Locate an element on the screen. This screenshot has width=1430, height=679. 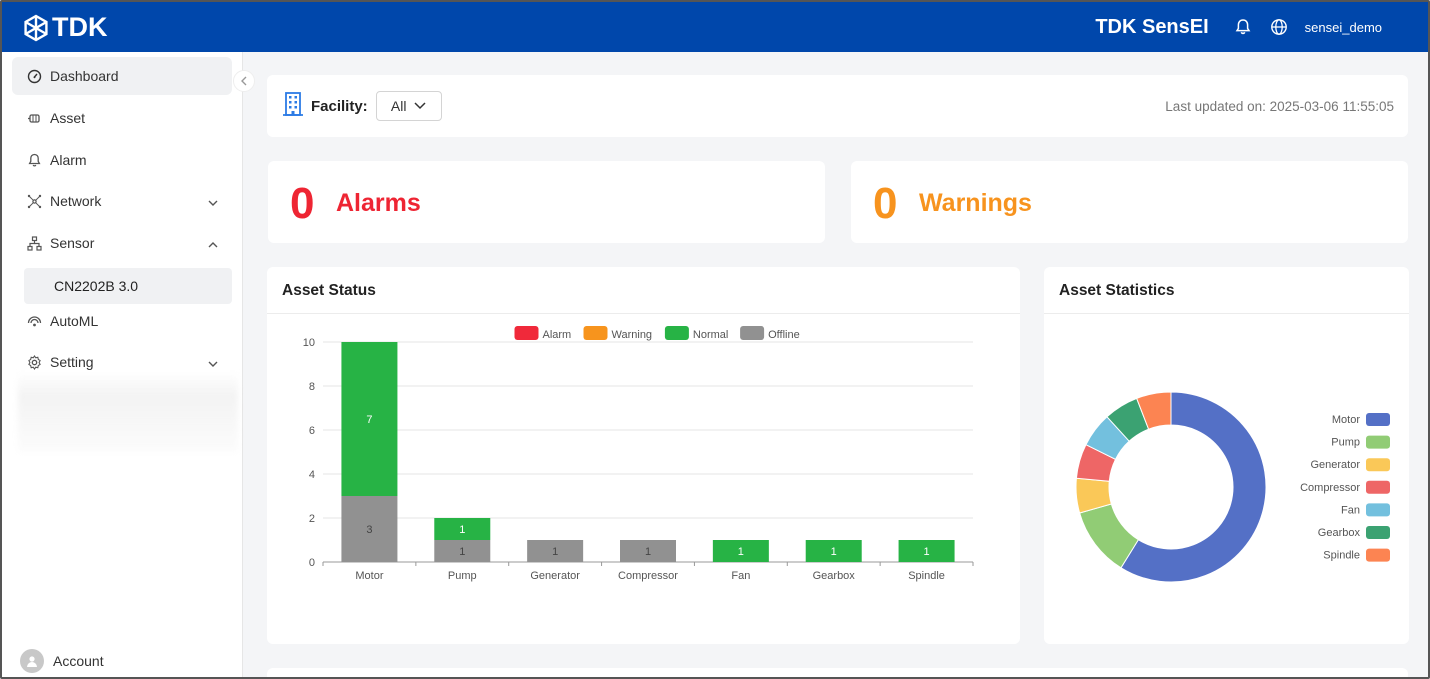
legend-label-alarm: Alarm is located at coordinates (557, 335).